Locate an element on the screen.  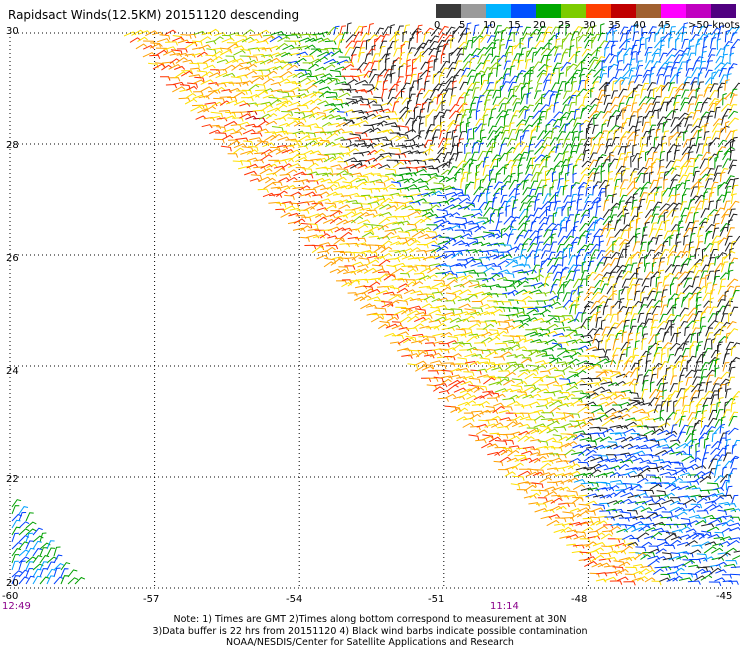
lon-label: -51 is located at coordinates (436, 599).